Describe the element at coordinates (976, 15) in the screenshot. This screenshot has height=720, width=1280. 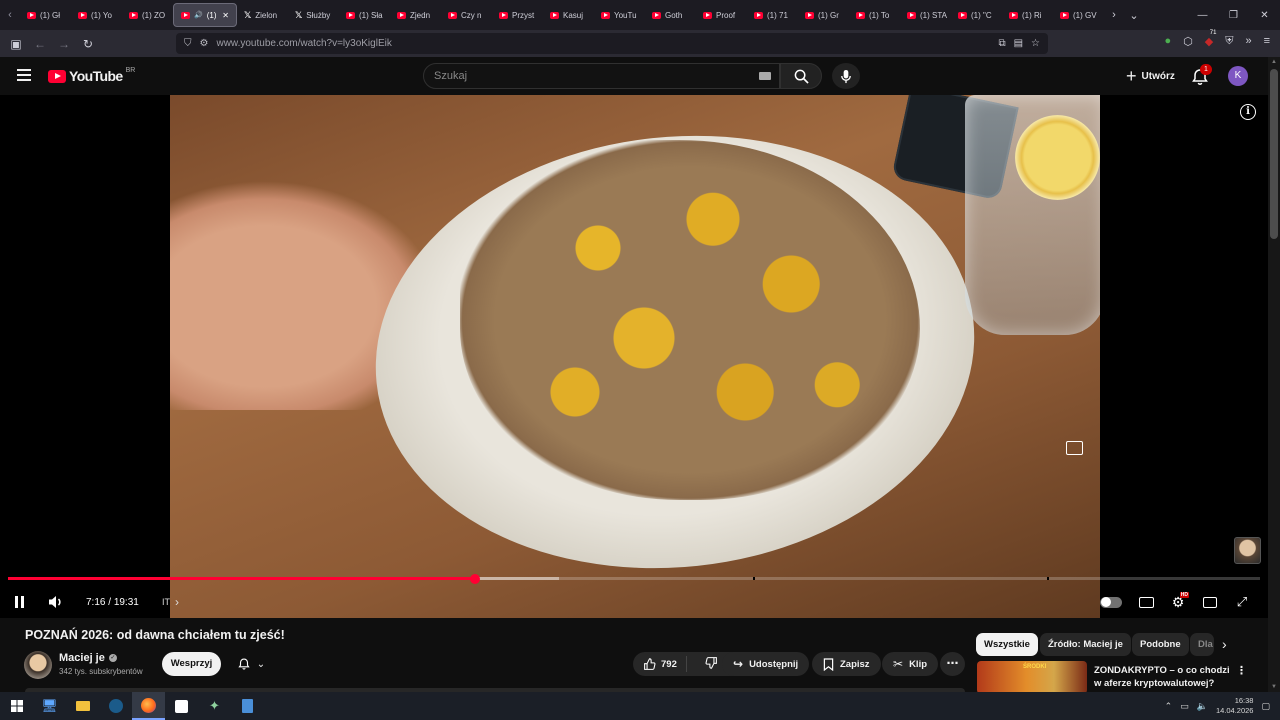
I see `browser-tab: (1) "C` at that location.